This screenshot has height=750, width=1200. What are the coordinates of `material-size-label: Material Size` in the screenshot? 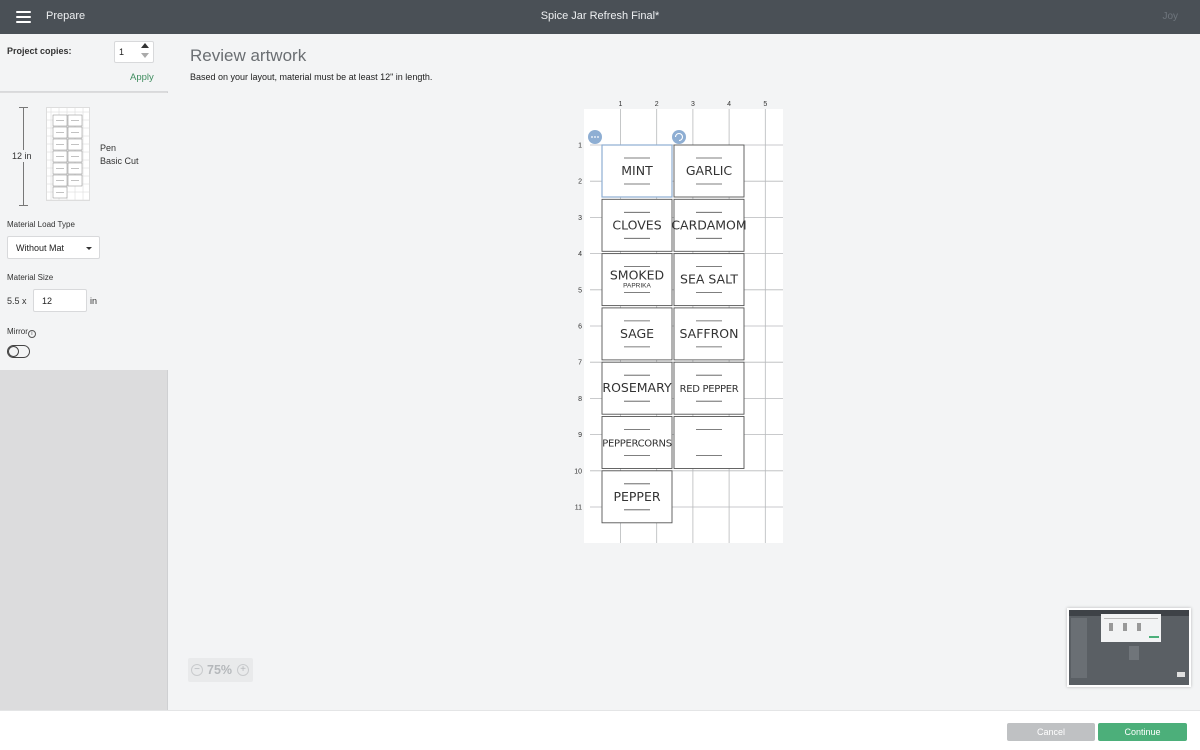 It's located at (30, 277).